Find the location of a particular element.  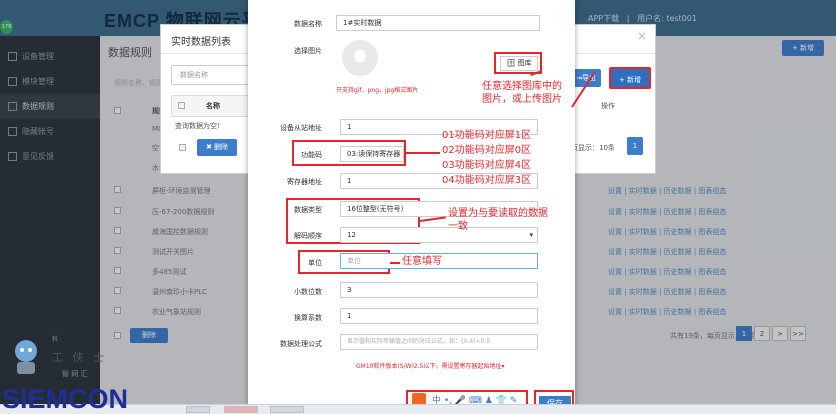

slave-address-label: 设备从站地址 is located at coordinates (301, 128).